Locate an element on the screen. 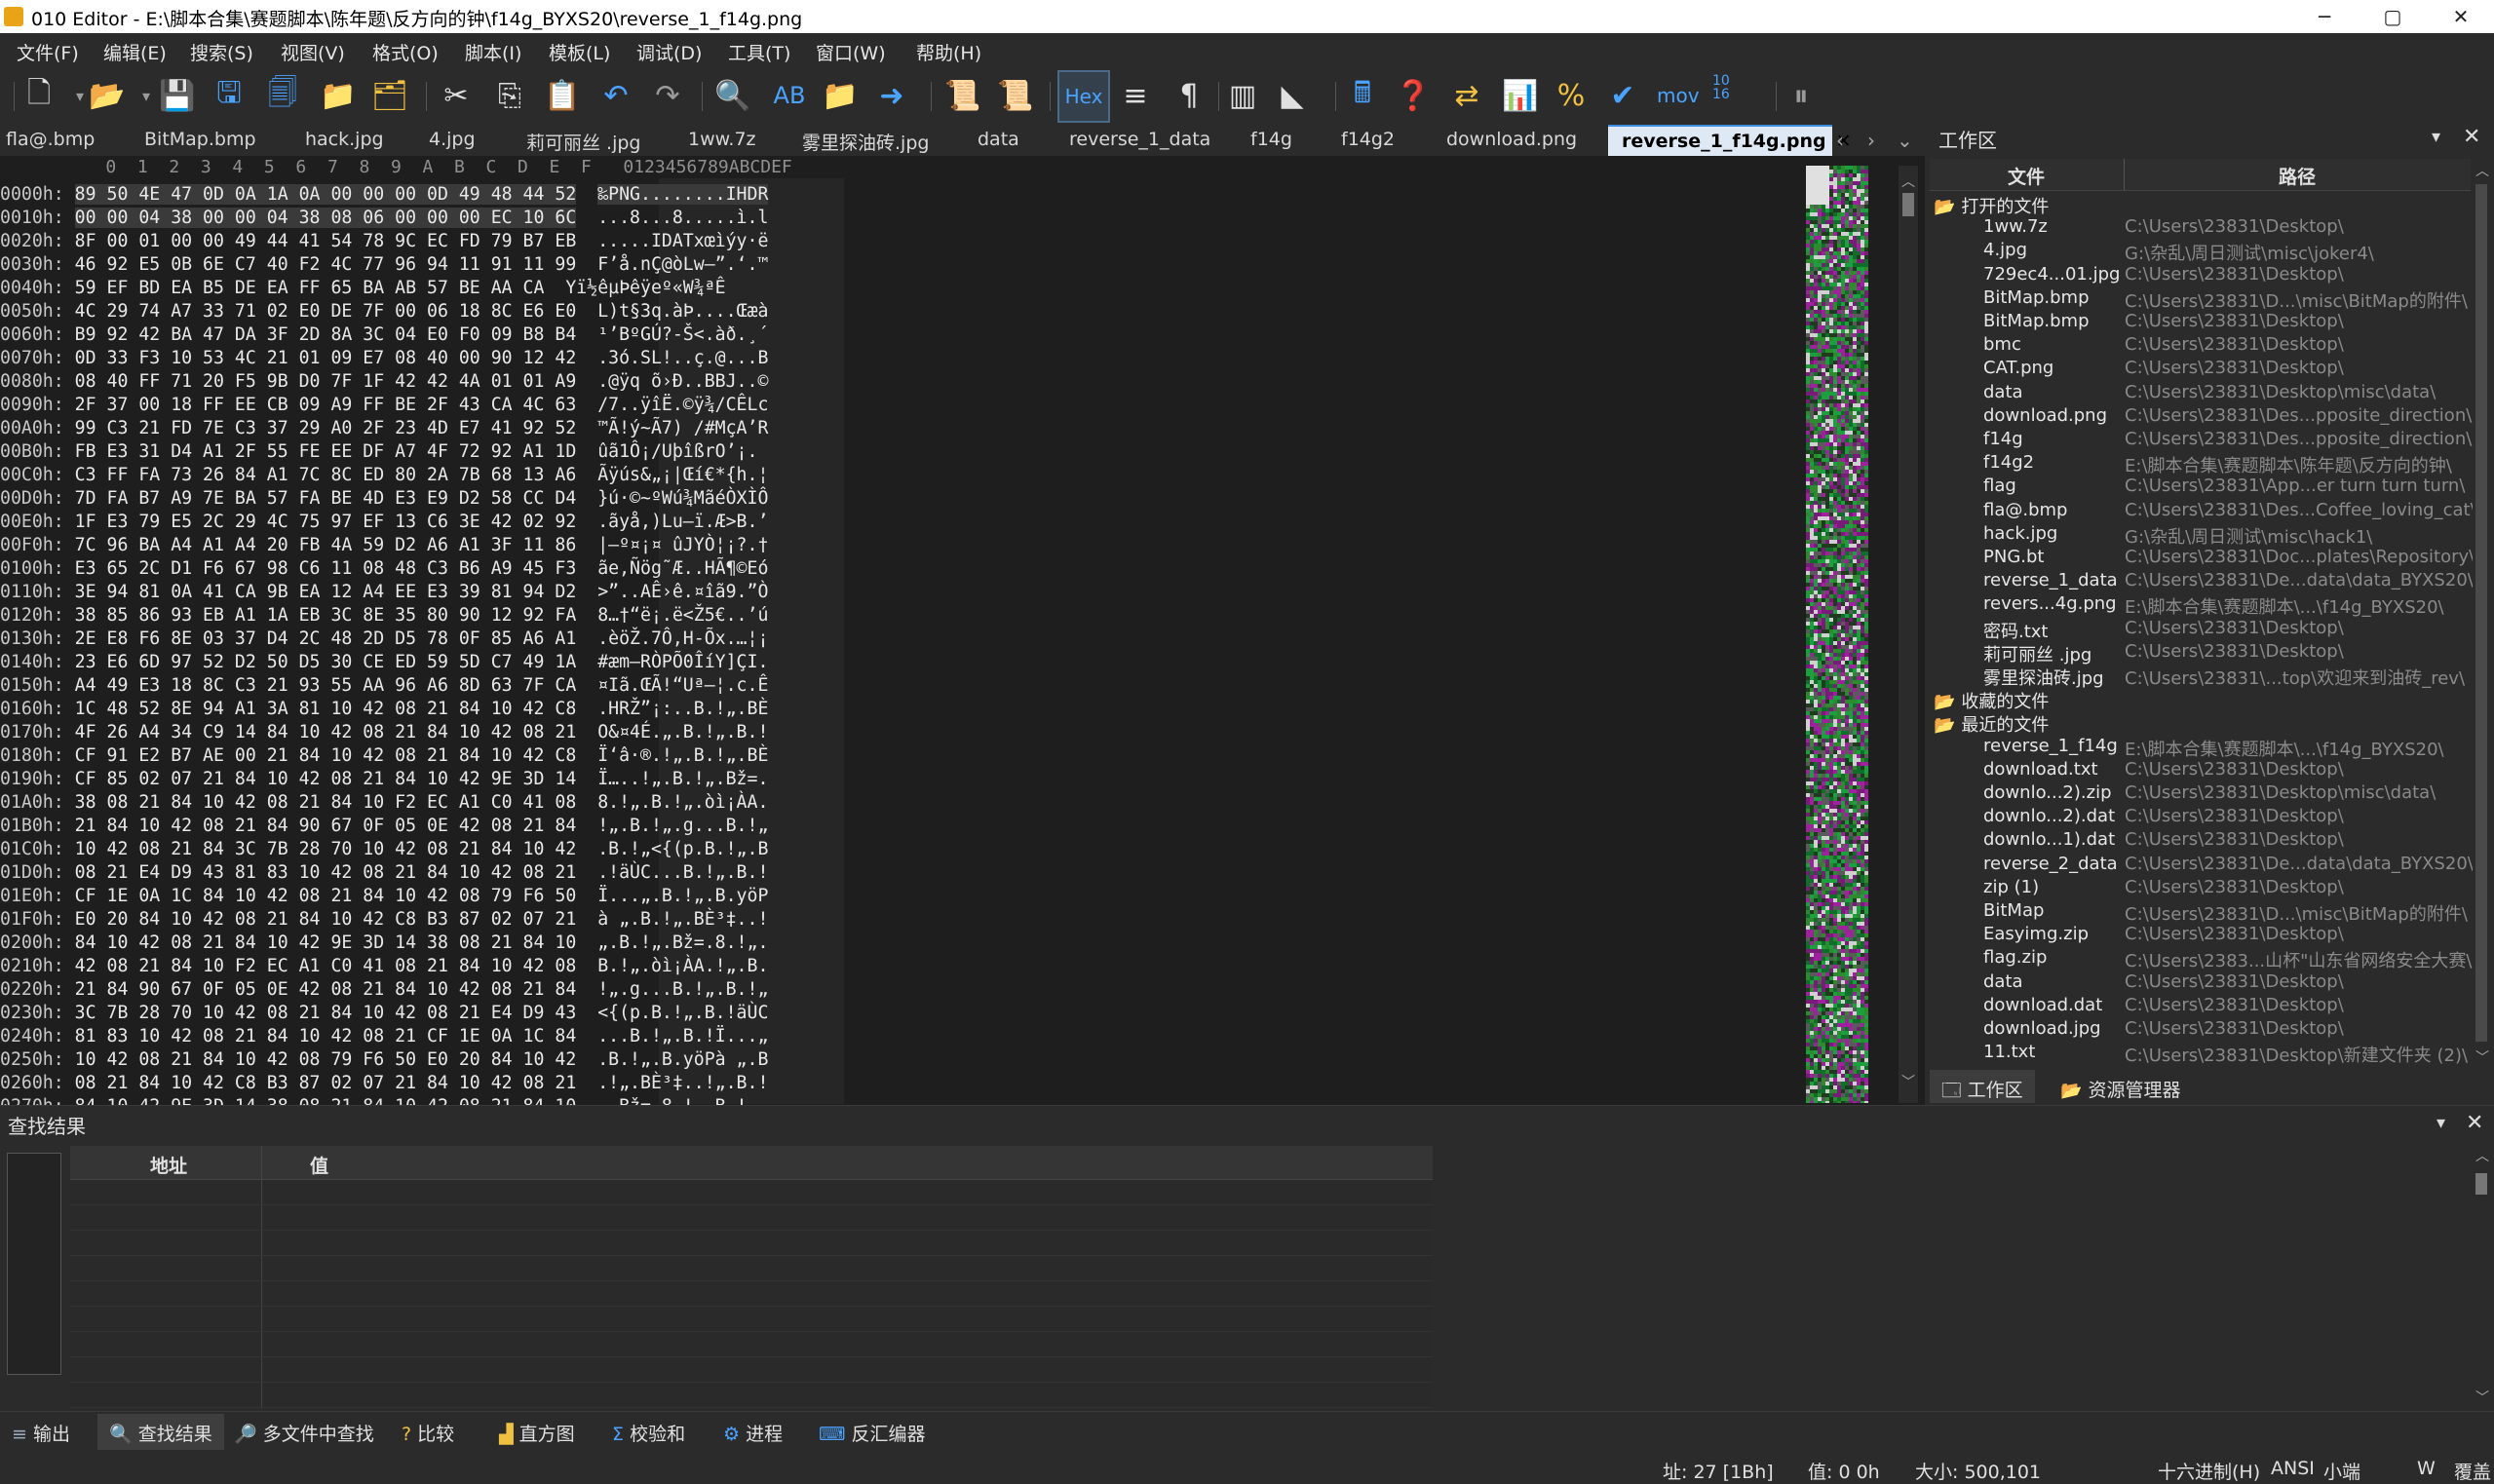 The image size is (2494, 1484). menu-tools: 工具(T) is located at coordinates (759, 52).